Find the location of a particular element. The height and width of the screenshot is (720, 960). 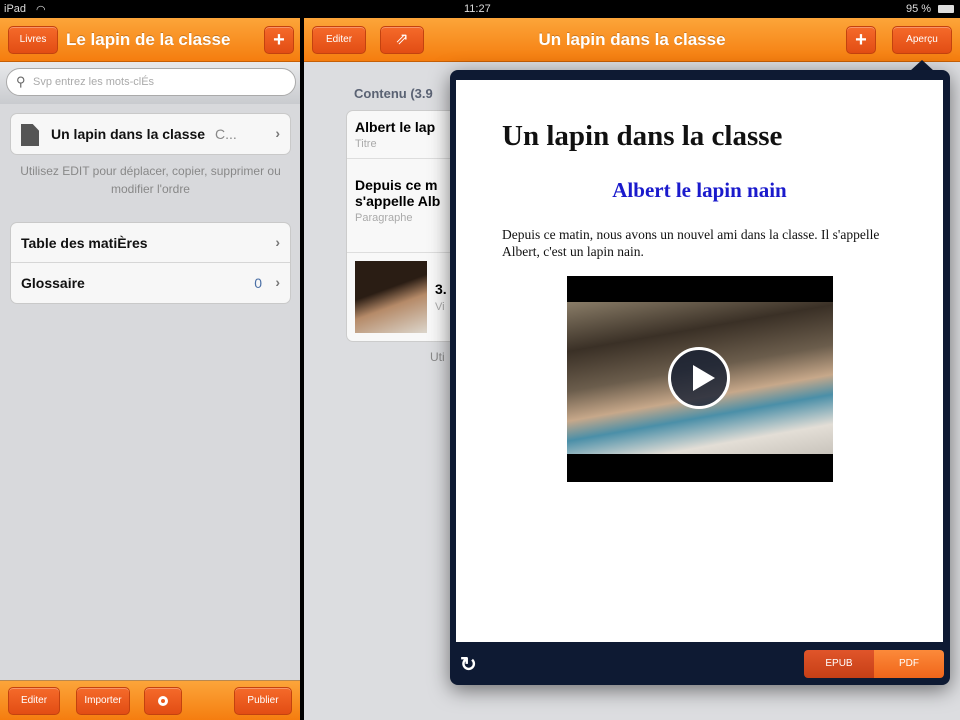

import-button: Importer is located at coordinates (103, 701).